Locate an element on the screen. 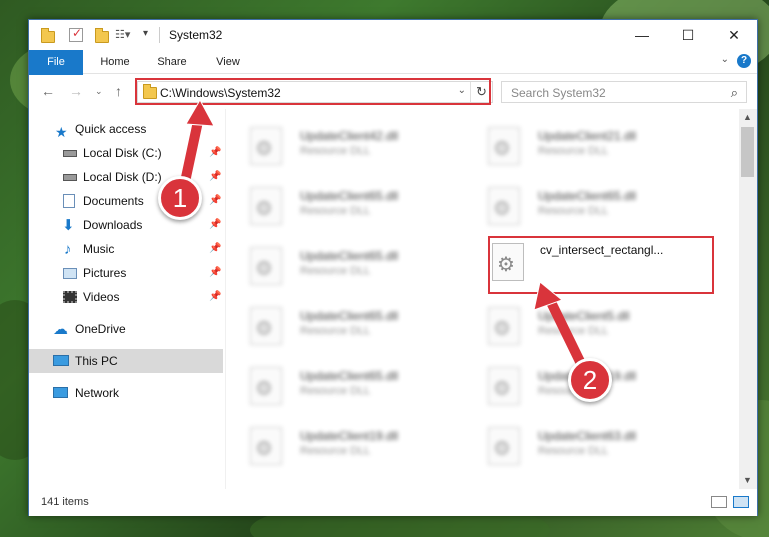 This screenshot has width=769, height=537. step-badge-2: 2 is located at coordinates (590, 380).